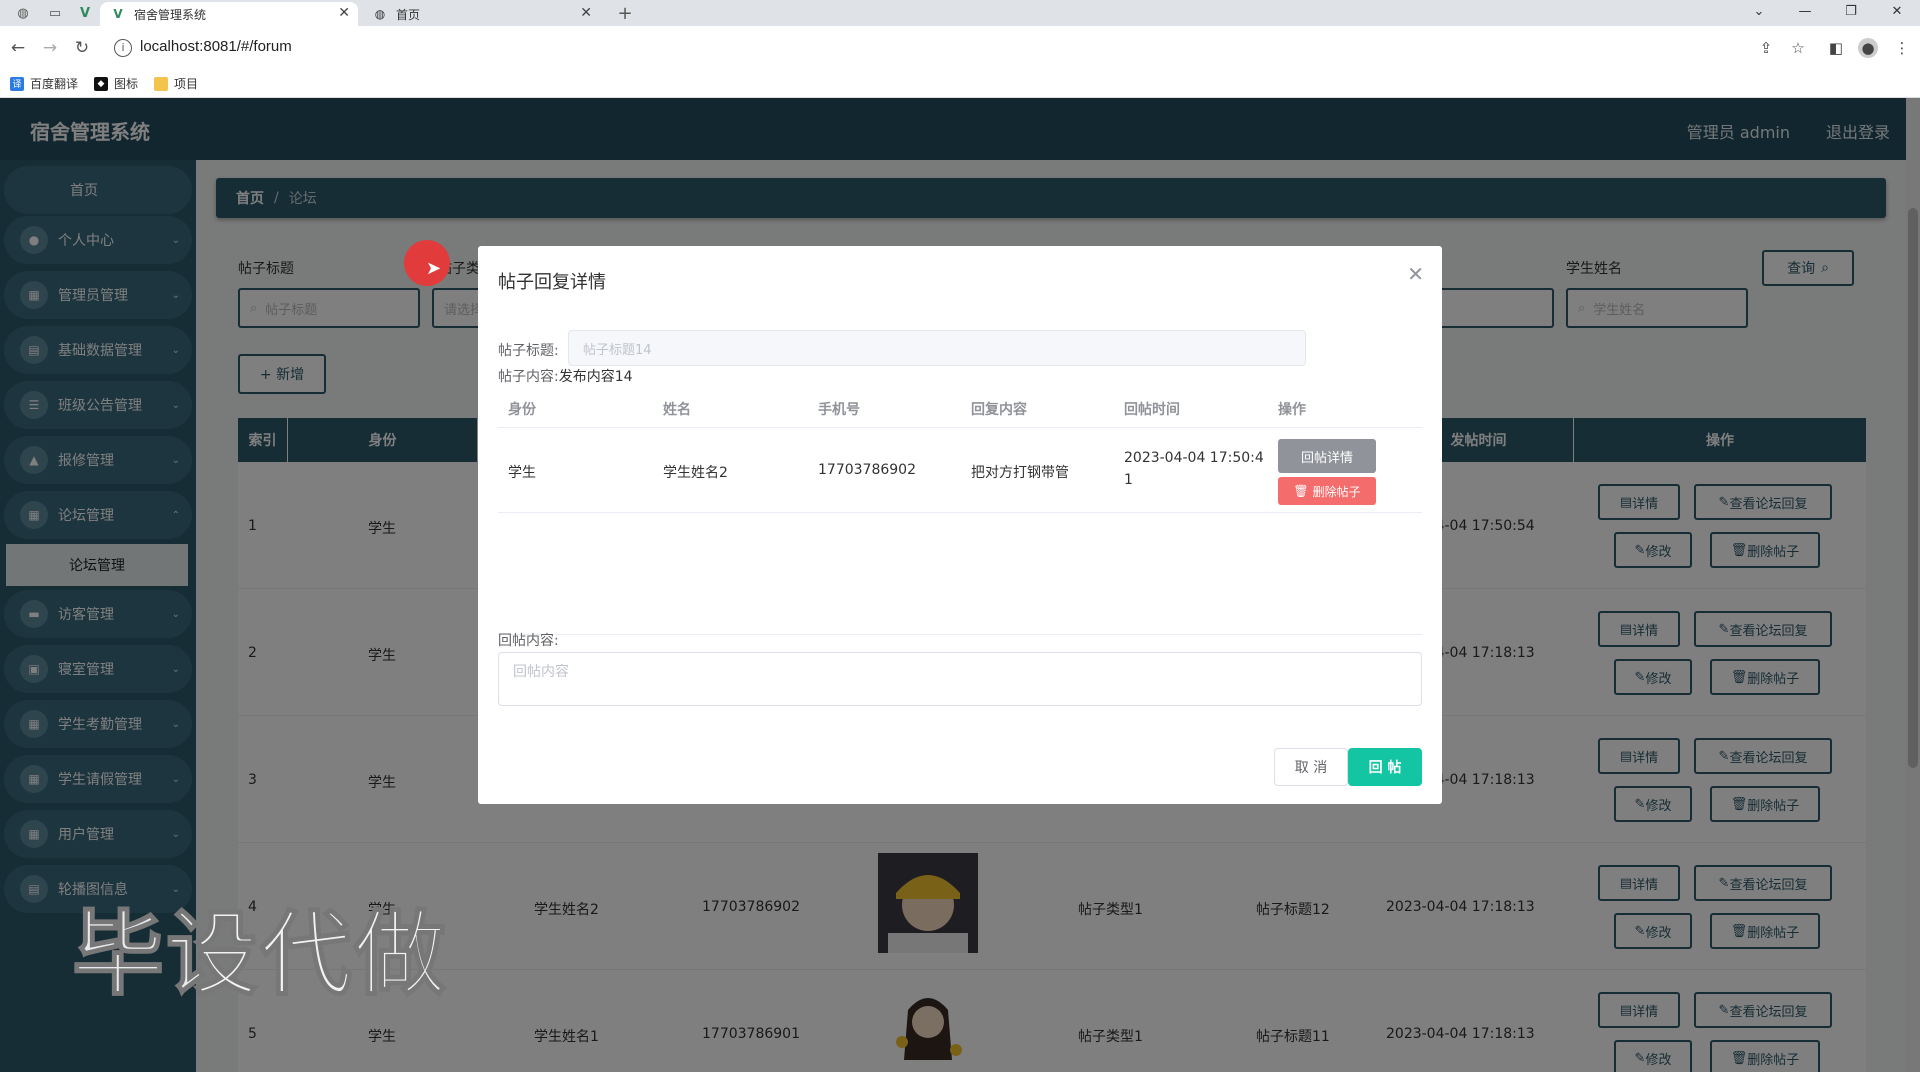 The width and height of the screenshot is (1920, 1072). What do you see at coordinates (186, 84) in the screenshot?
I see `bookmark-label: 项目` at bounding box center [186, 84].